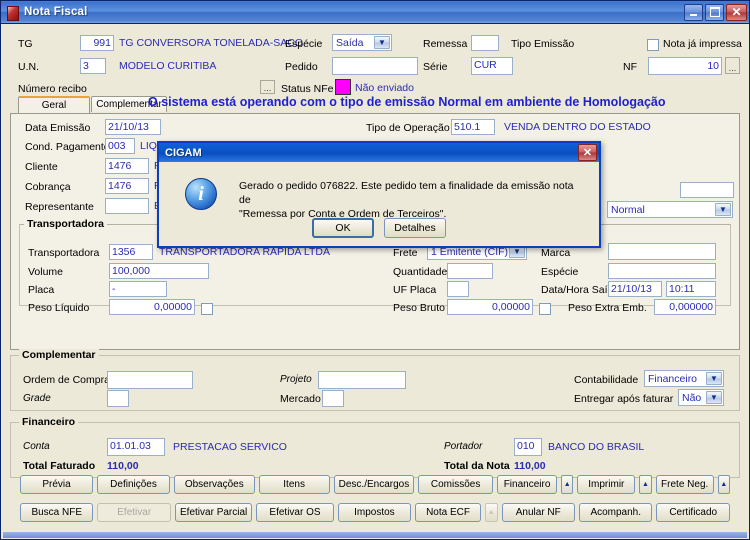  I want to click on un-code-input: 3, so click(93, 66).